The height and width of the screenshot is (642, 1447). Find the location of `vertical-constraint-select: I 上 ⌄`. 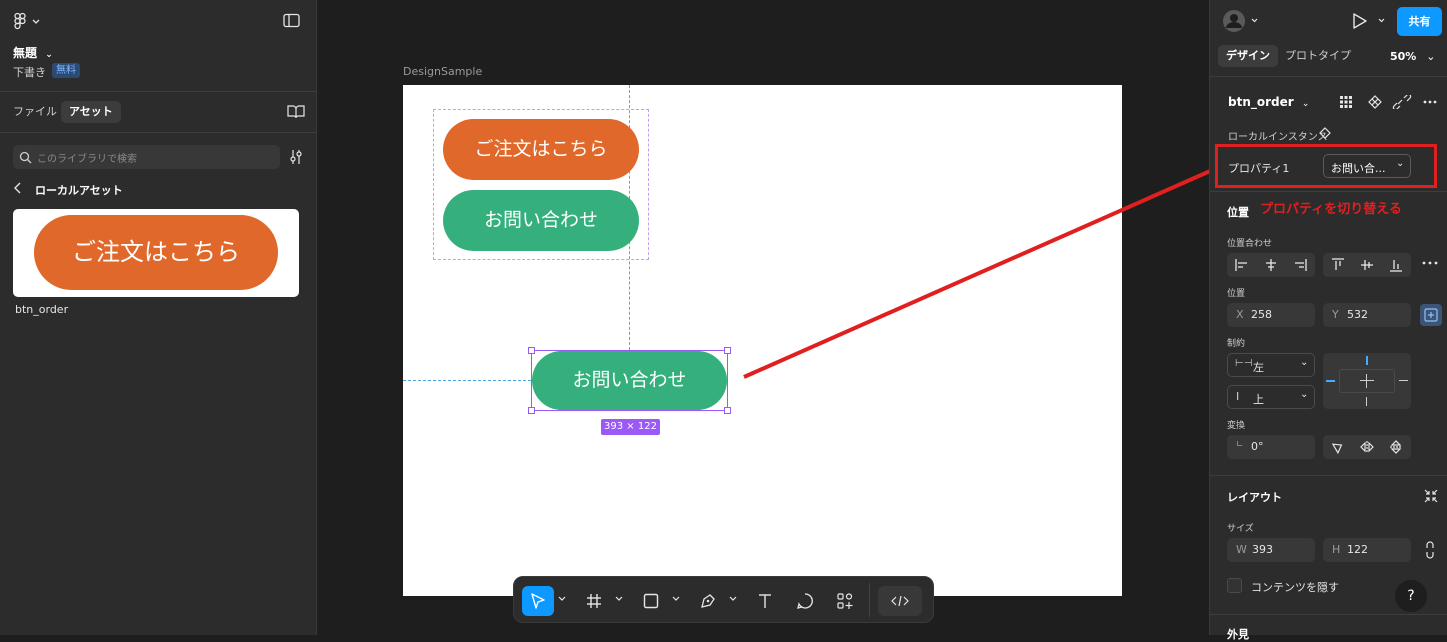

vertical-constraint-select: I 上 ⌄ is located at coordinates (1271, 397).